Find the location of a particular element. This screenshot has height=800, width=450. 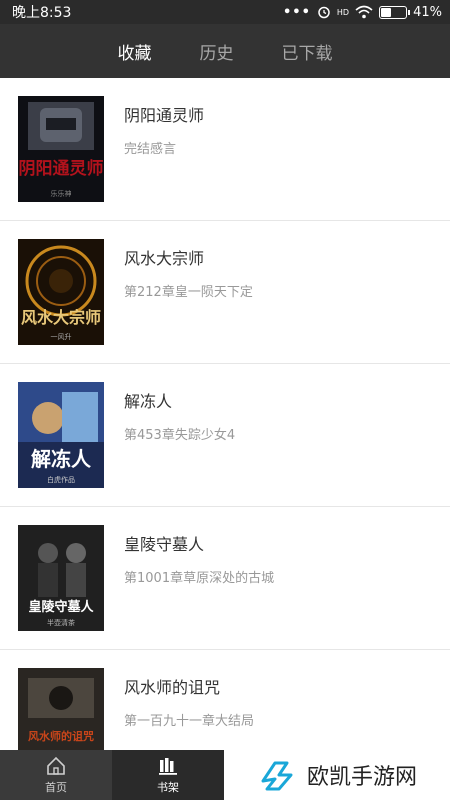

nav-bookshelf: 书架 is located at coordinates (168, 775).